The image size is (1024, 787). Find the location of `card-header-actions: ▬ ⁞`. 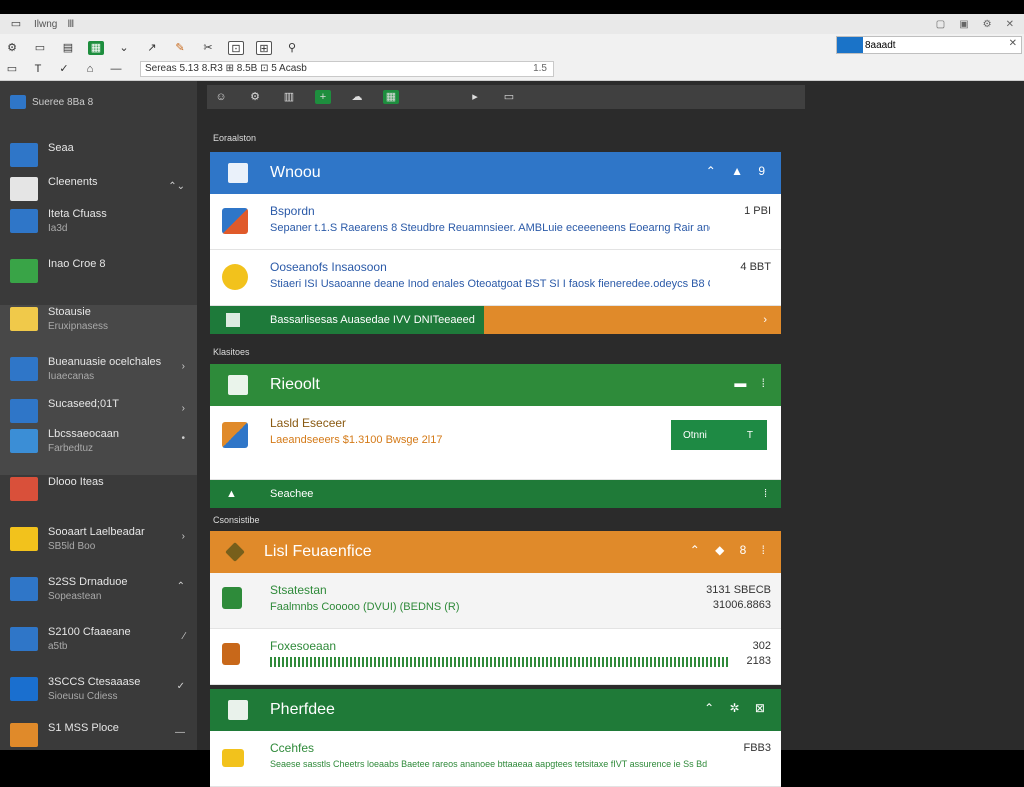

card-header-actions: ▬ ⁞ is located at coordinates (752, 383).